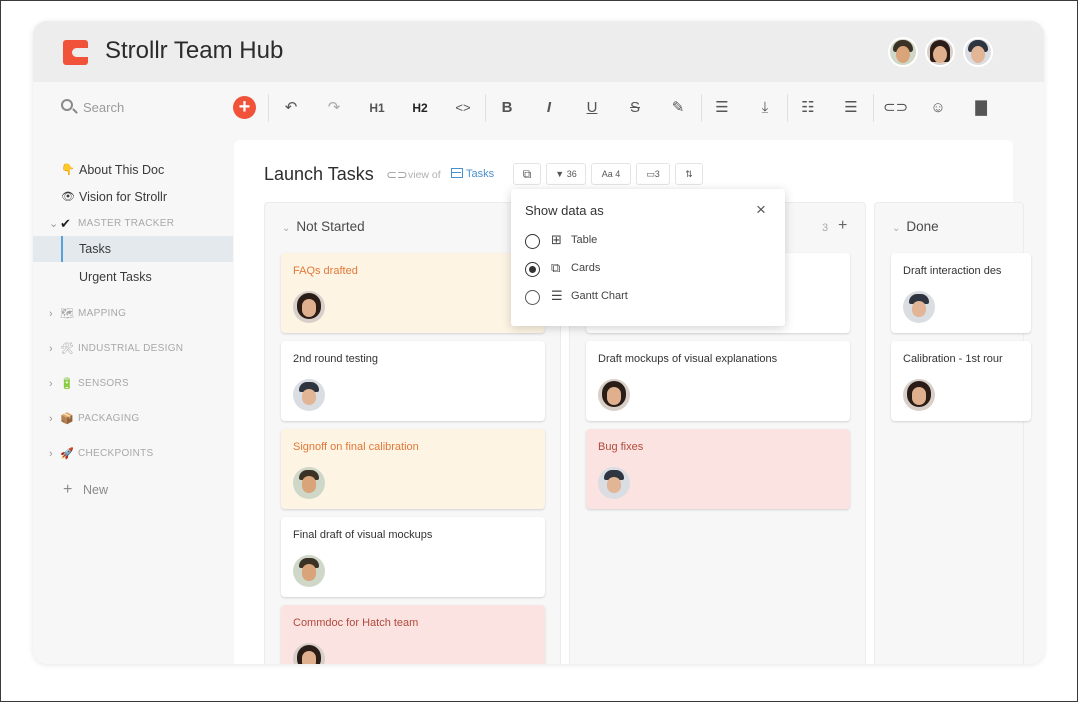 The image size is (1078, 702). I want to click on underline-button: U, so click(592, 108).